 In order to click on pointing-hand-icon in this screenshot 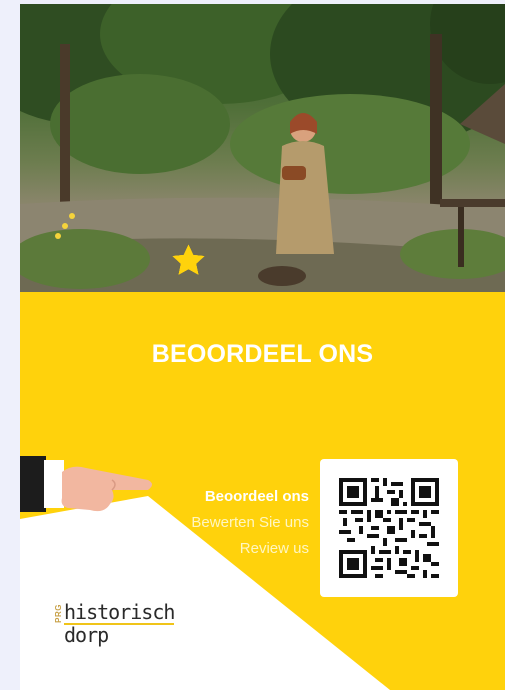, I will do `click(86, 484)`.